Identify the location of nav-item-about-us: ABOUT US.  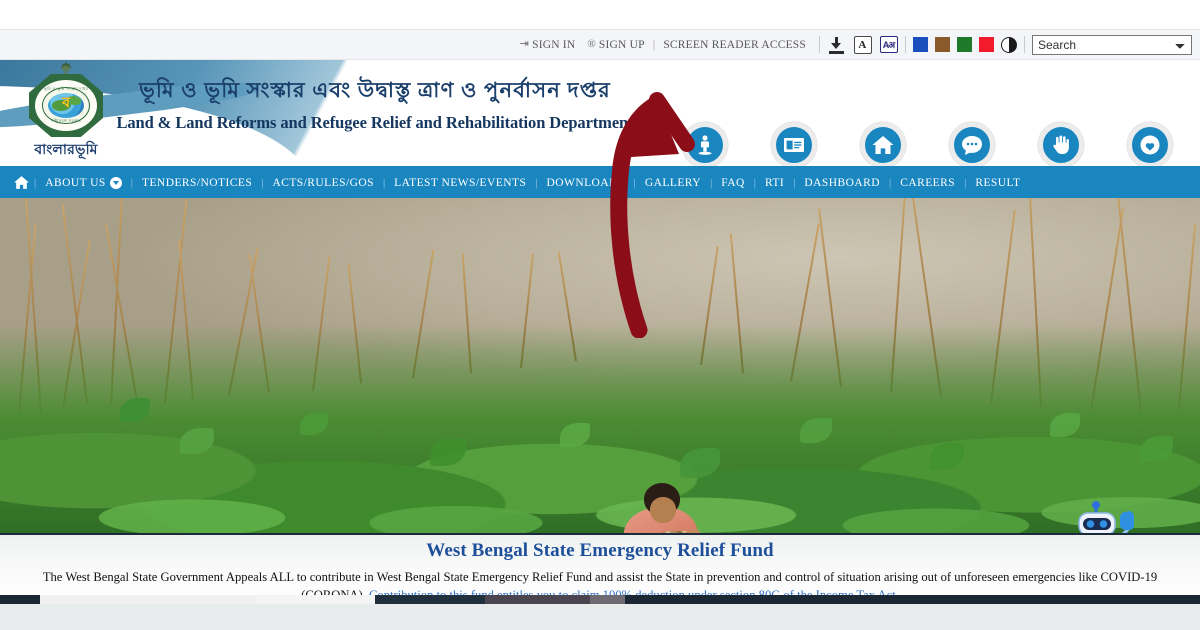
(83, 182).